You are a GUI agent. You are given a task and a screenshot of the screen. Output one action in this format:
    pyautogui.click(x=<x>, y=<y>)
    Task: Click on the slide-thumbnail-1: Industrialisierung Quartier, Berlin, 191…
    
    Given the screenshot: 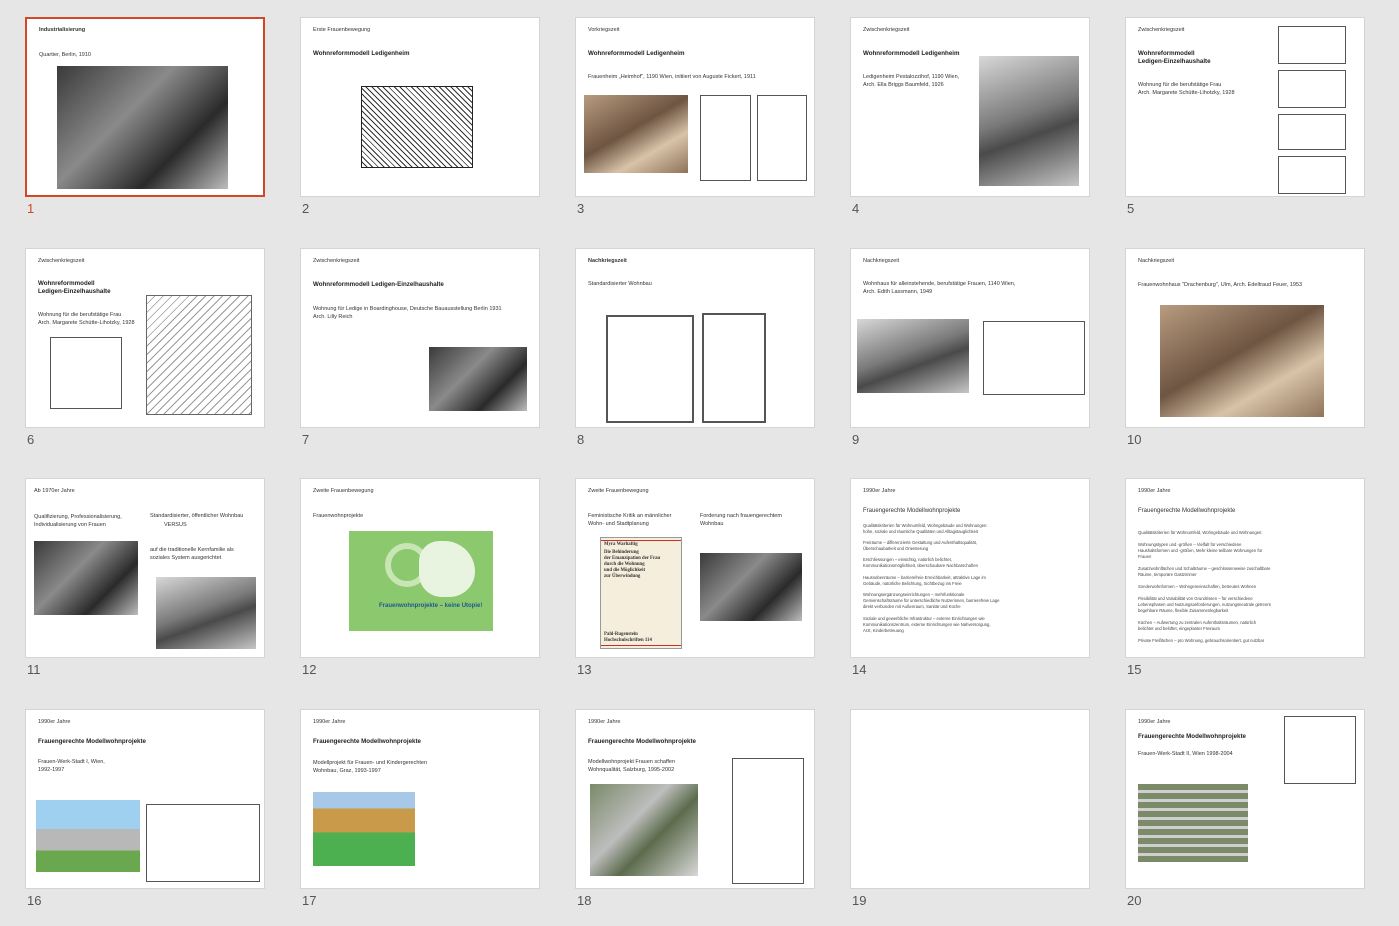 What is the action you would take?
    pyautogui.click(x=145, y=107)
    